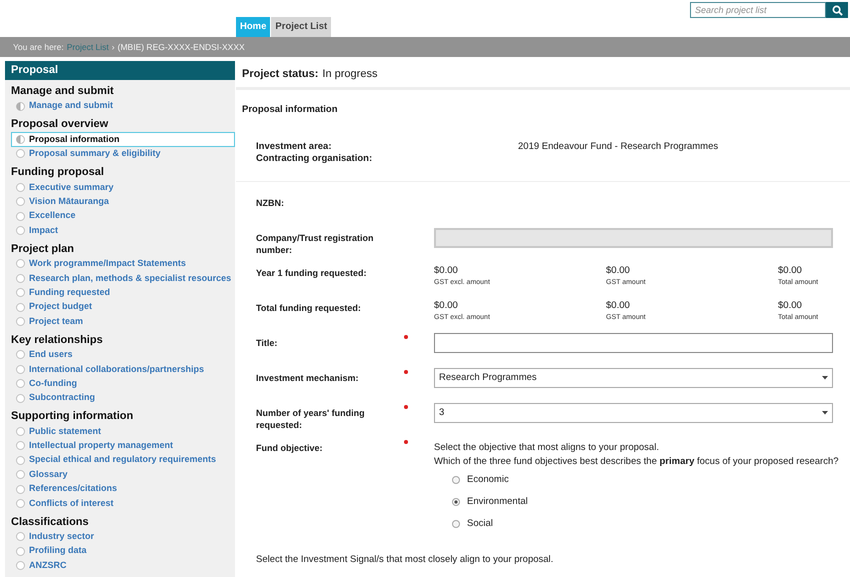 The image size is (850, 577). What do you see at coordinates (301, 27) in the screenshot?
I see `nav-tab: Project List` at bounding box center [301, 27].